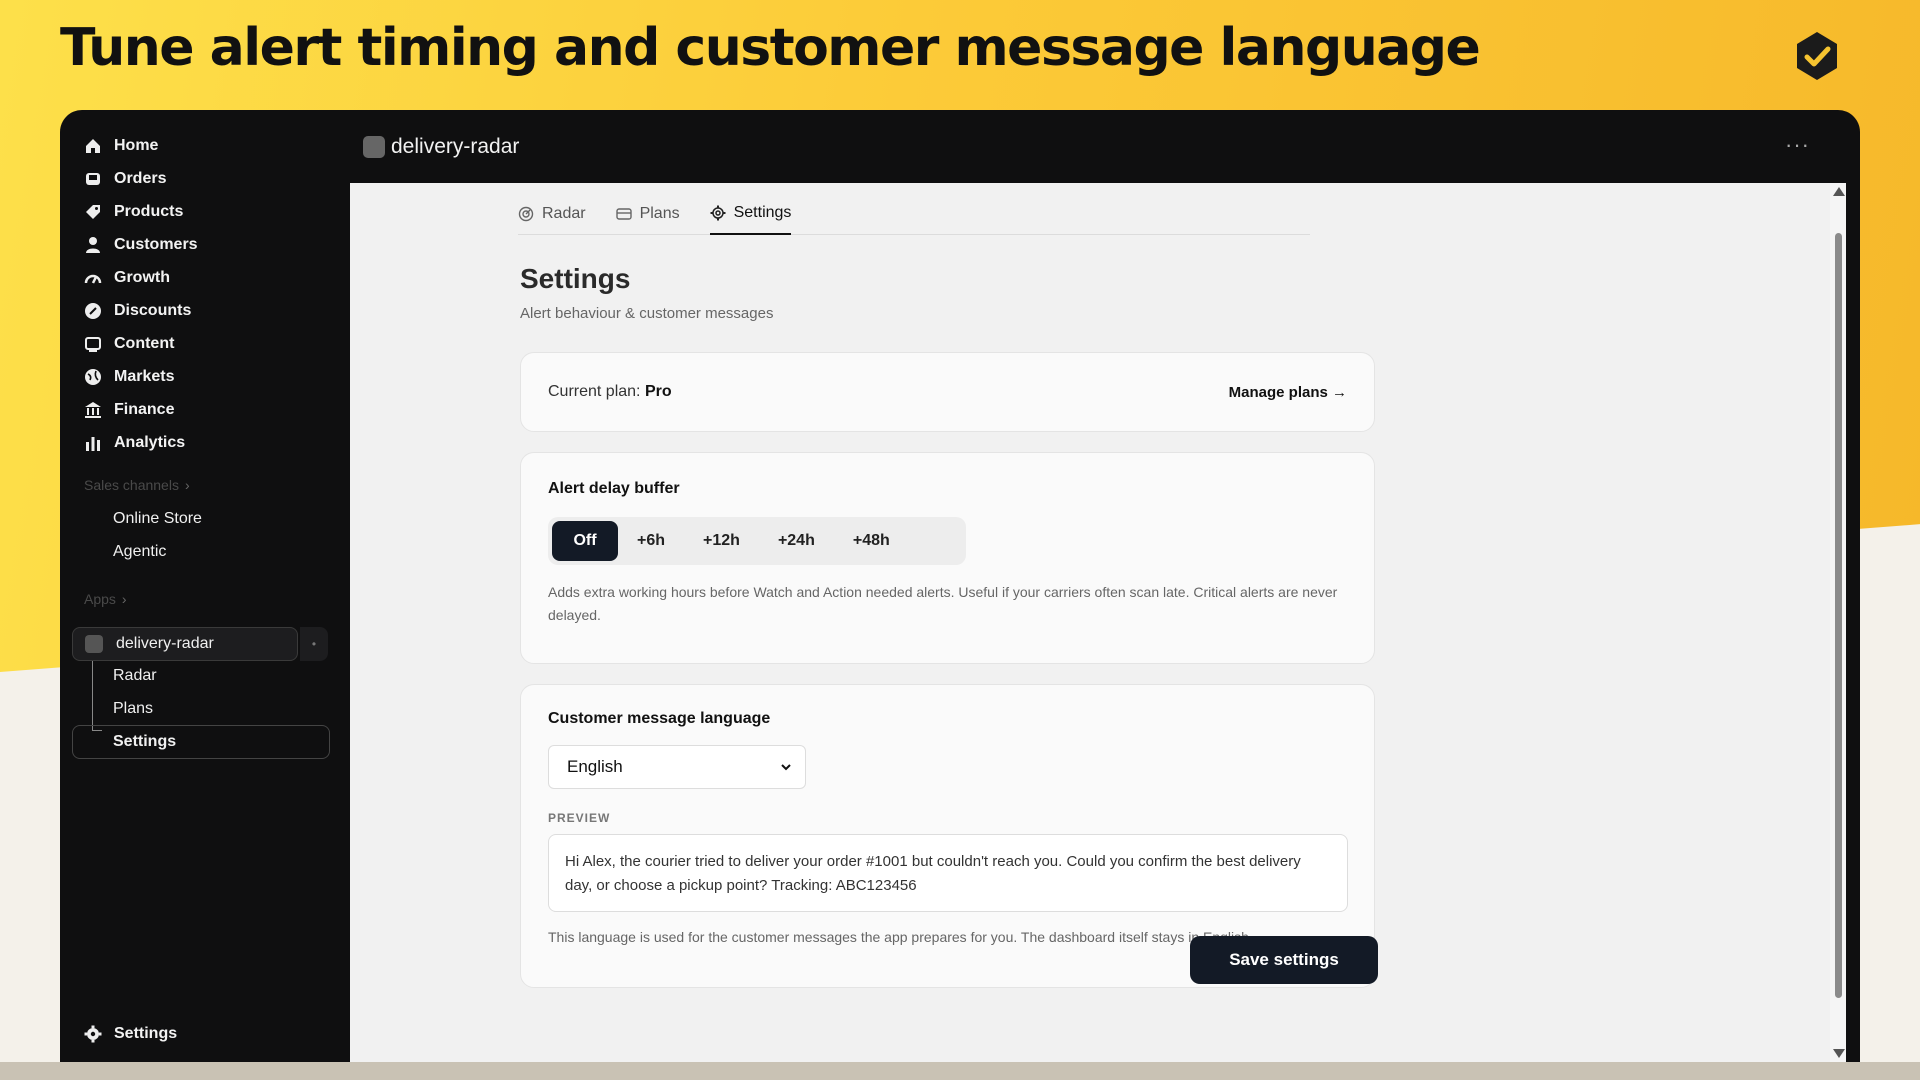  What do you see at coordinates (960, 1071) in the screenshot?
I see `background-bottom-strip` at bounding box center [960, 1071].